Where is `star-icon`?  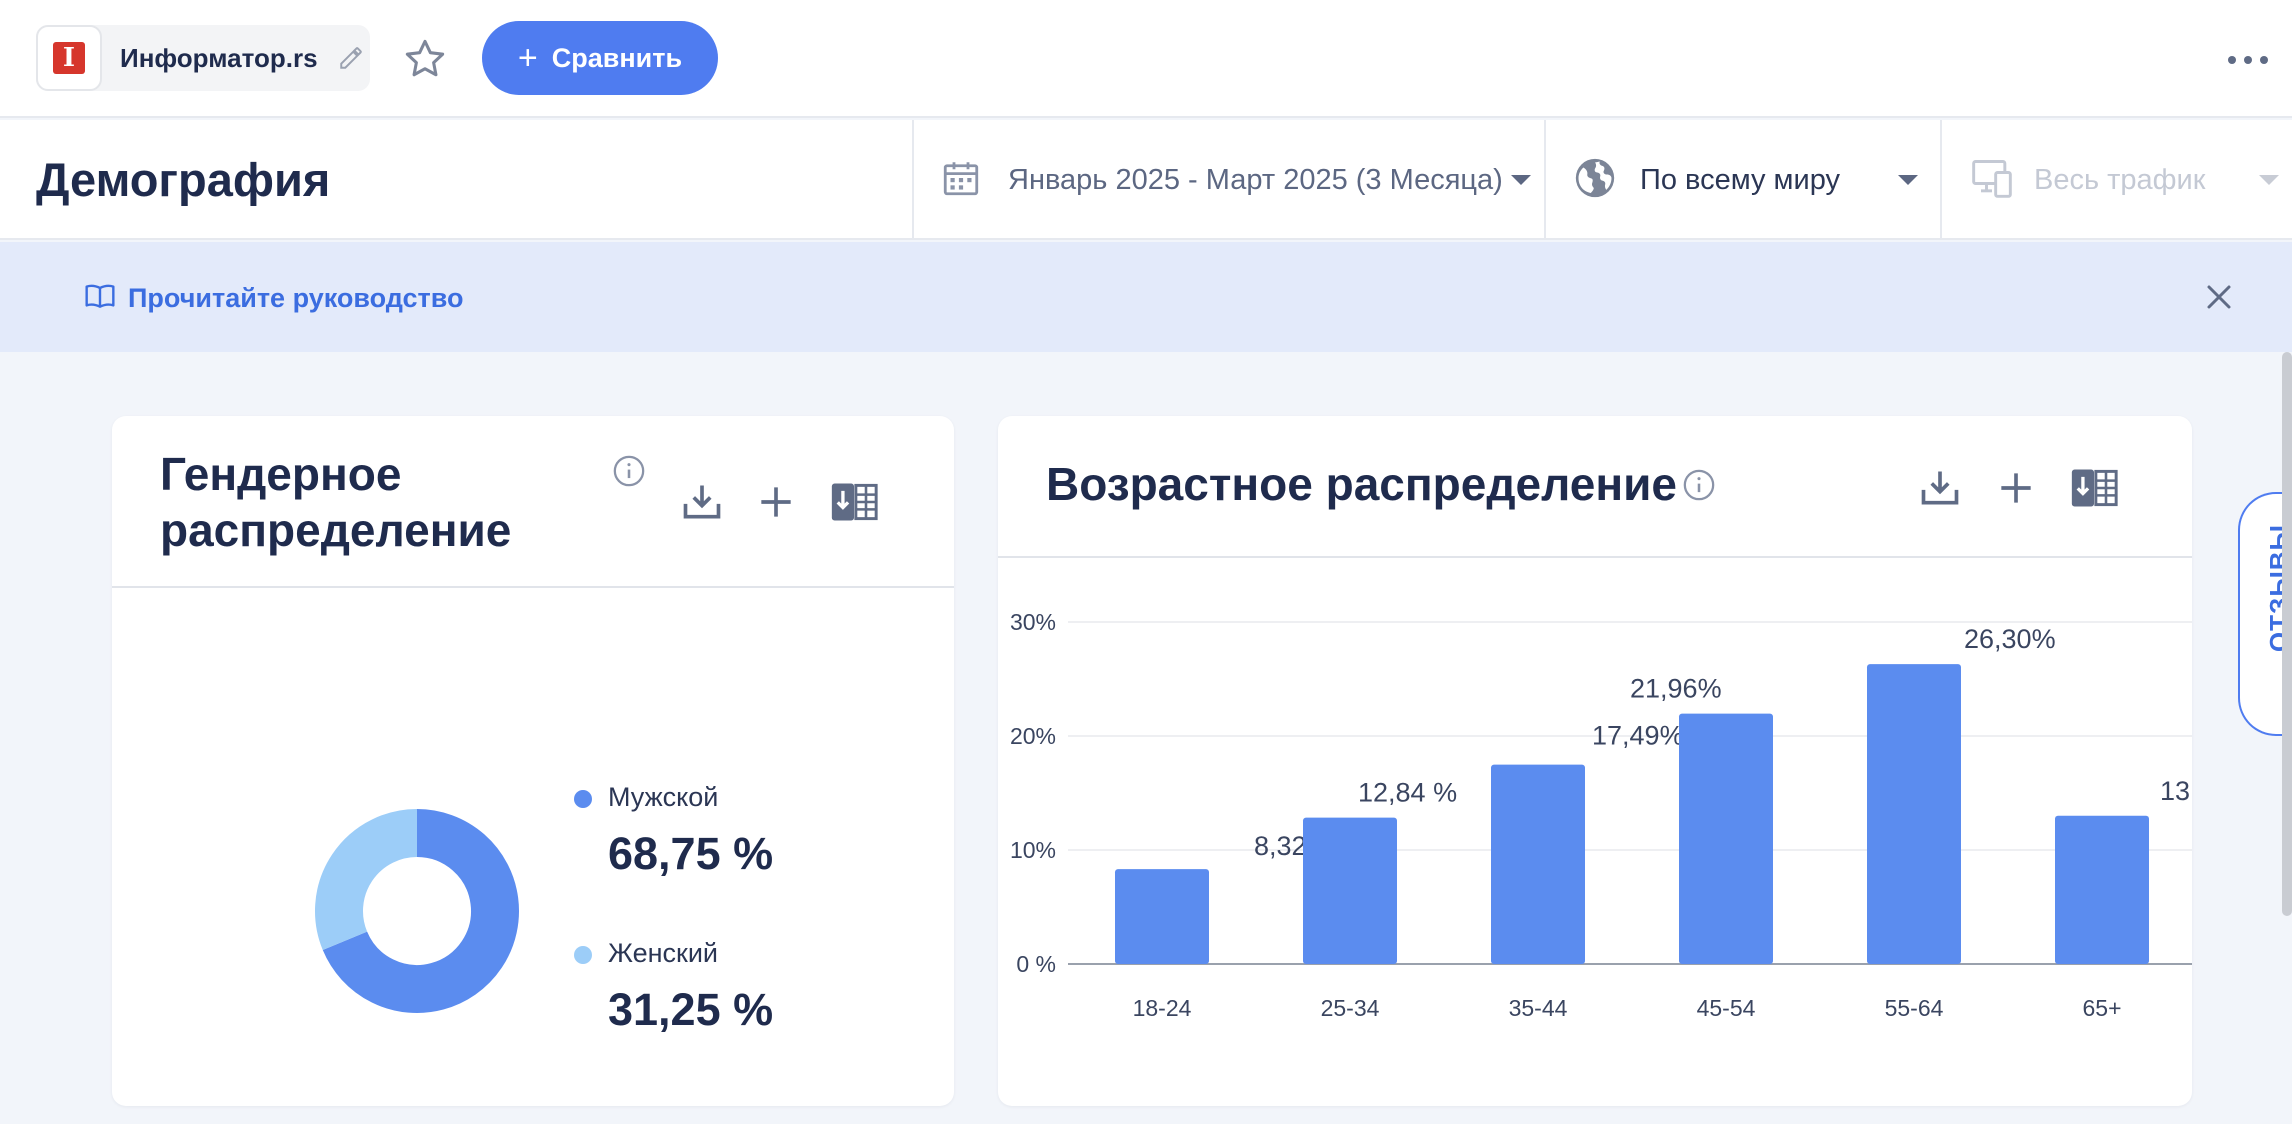
star-icon is located at coordinates (425, 59).